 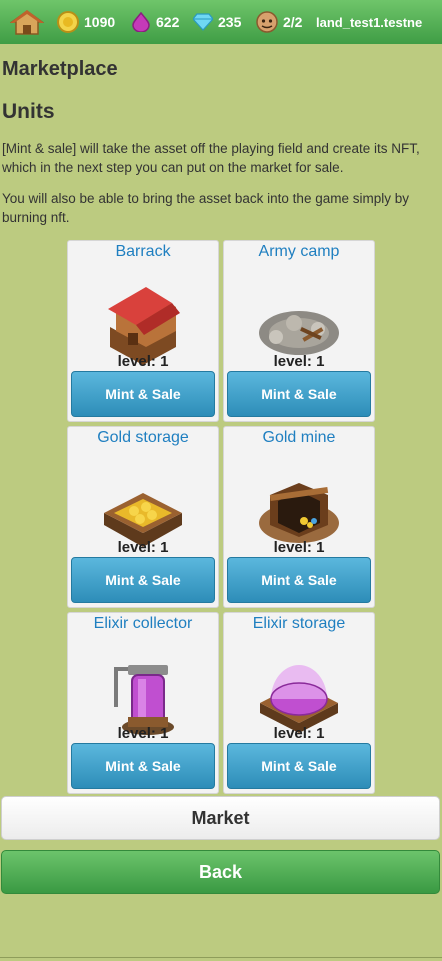 I want to click on unit-title: Gold mine, so click(x=299, y=437).